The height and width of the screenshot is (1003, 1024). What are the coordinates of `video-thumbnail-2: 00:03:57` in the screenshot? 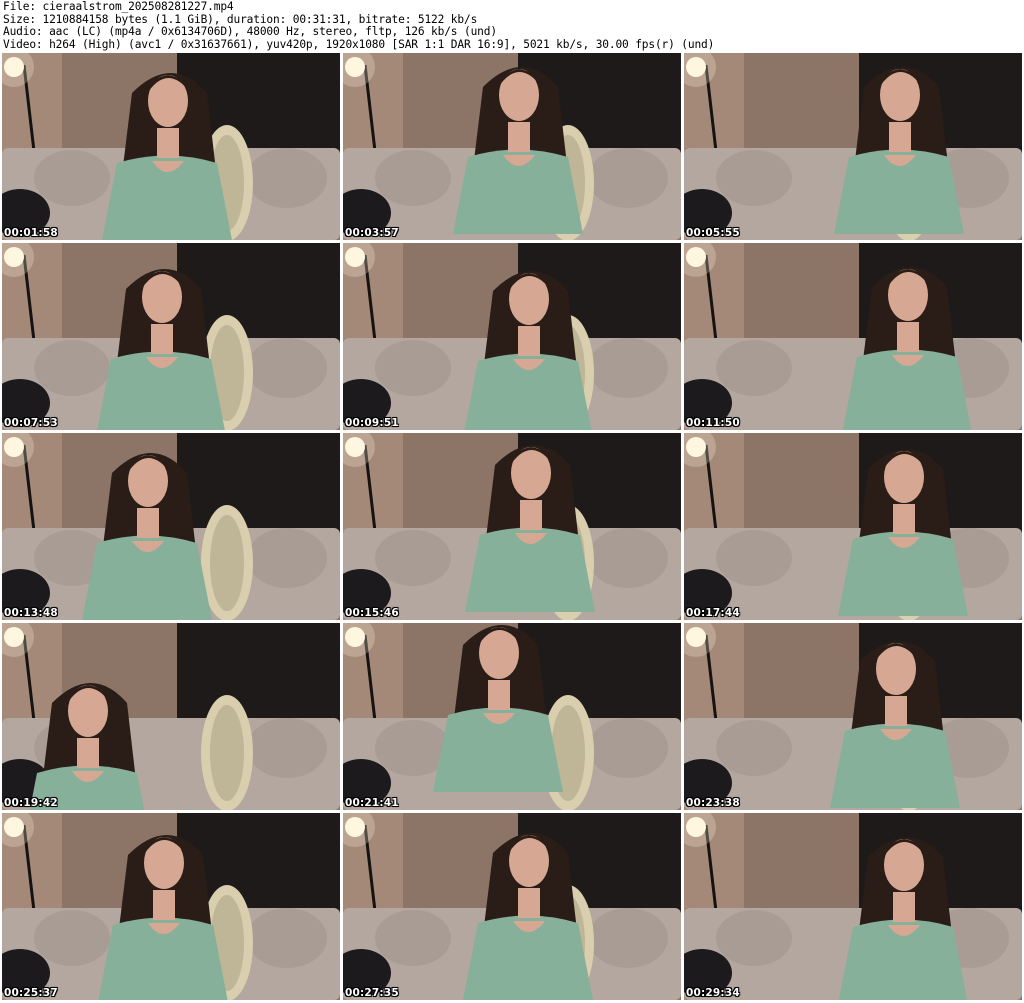 It's located at (512, 146).